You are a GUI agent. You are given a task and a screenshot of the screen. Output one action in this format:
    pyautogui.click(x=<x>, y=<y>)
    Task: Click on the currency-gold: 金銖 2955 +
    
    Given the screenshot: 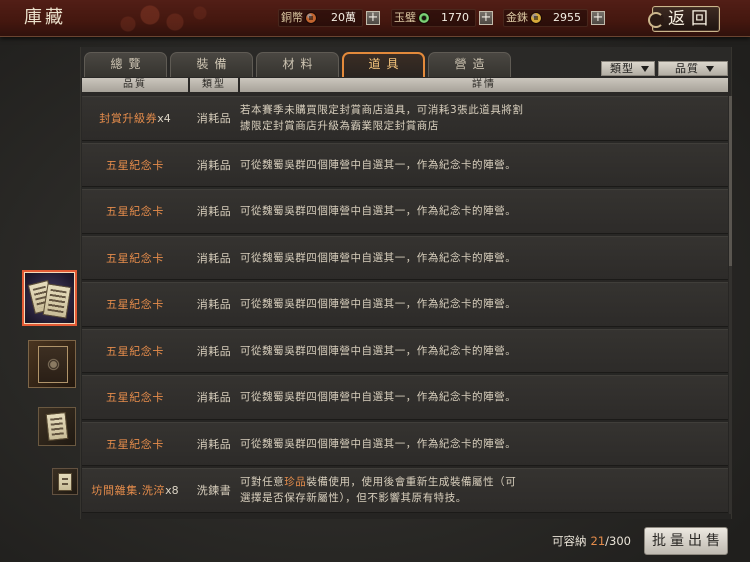 What is the action you would take?
    pyautogui.click(x=555, y=18)
    